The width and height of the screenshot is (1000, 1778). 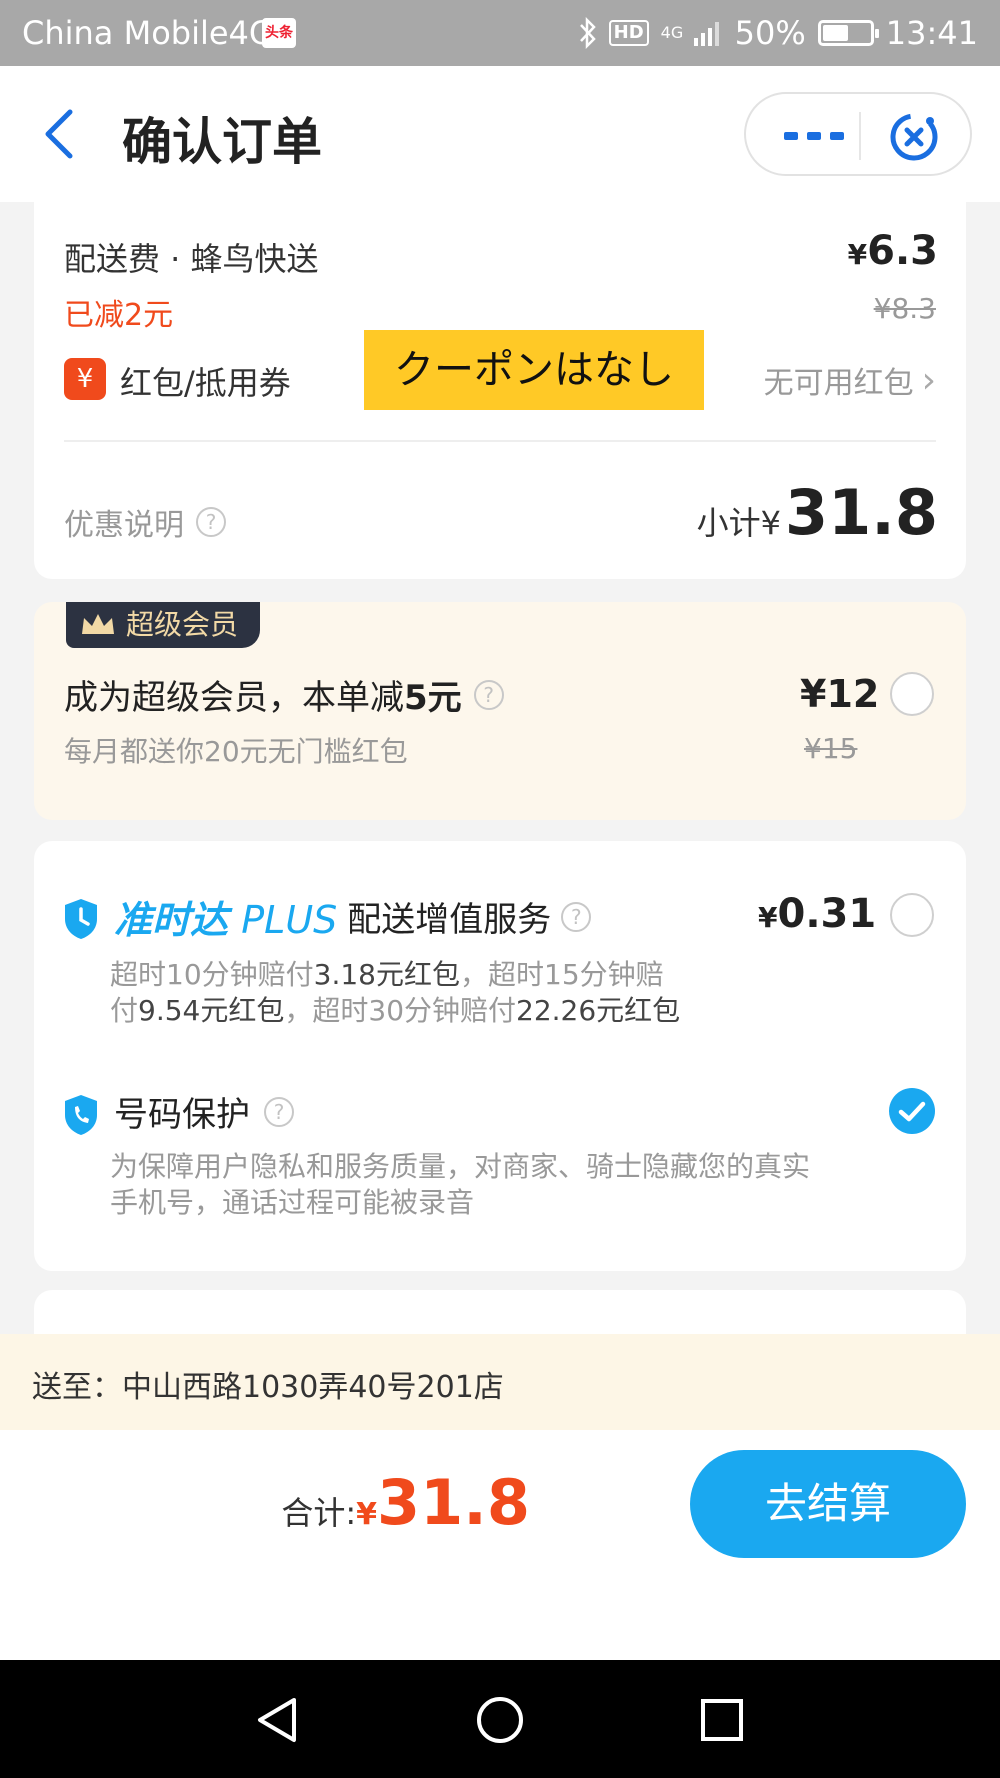 I want to click on subtotal-amount: 31.8, so click(x=861, y=512).